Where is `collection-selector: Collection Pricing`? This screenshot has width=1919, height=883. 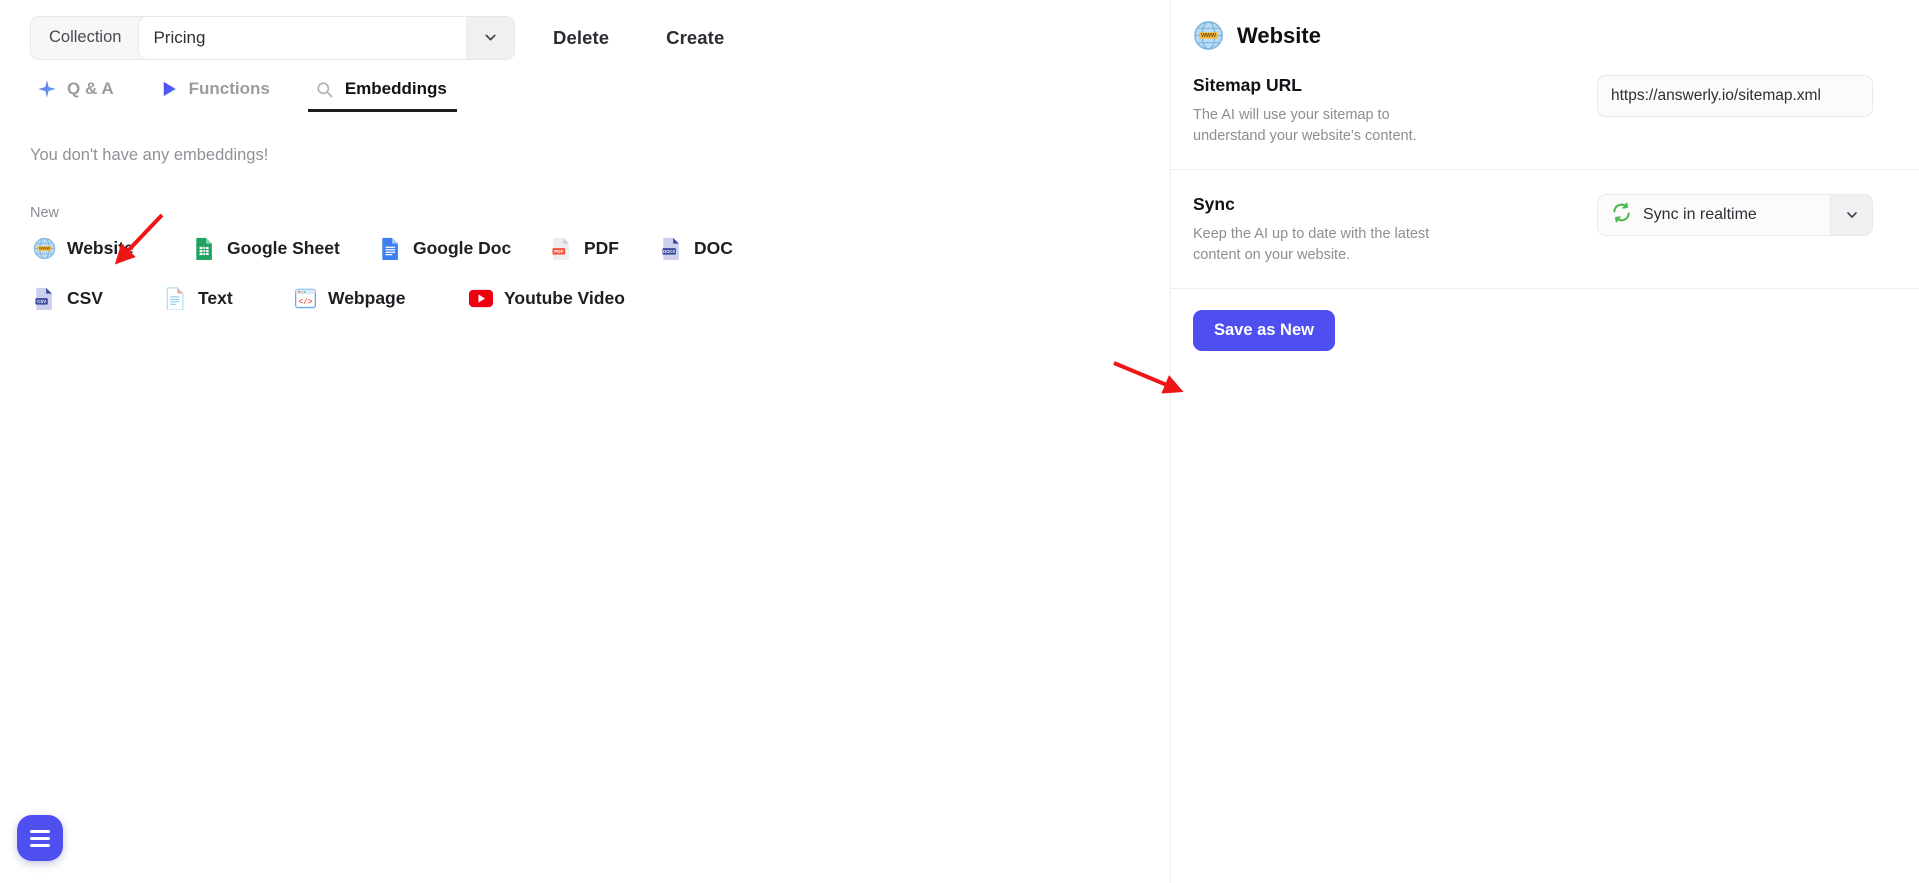 collection-selector: Collection Pricing is located at coordinates (272, 37).